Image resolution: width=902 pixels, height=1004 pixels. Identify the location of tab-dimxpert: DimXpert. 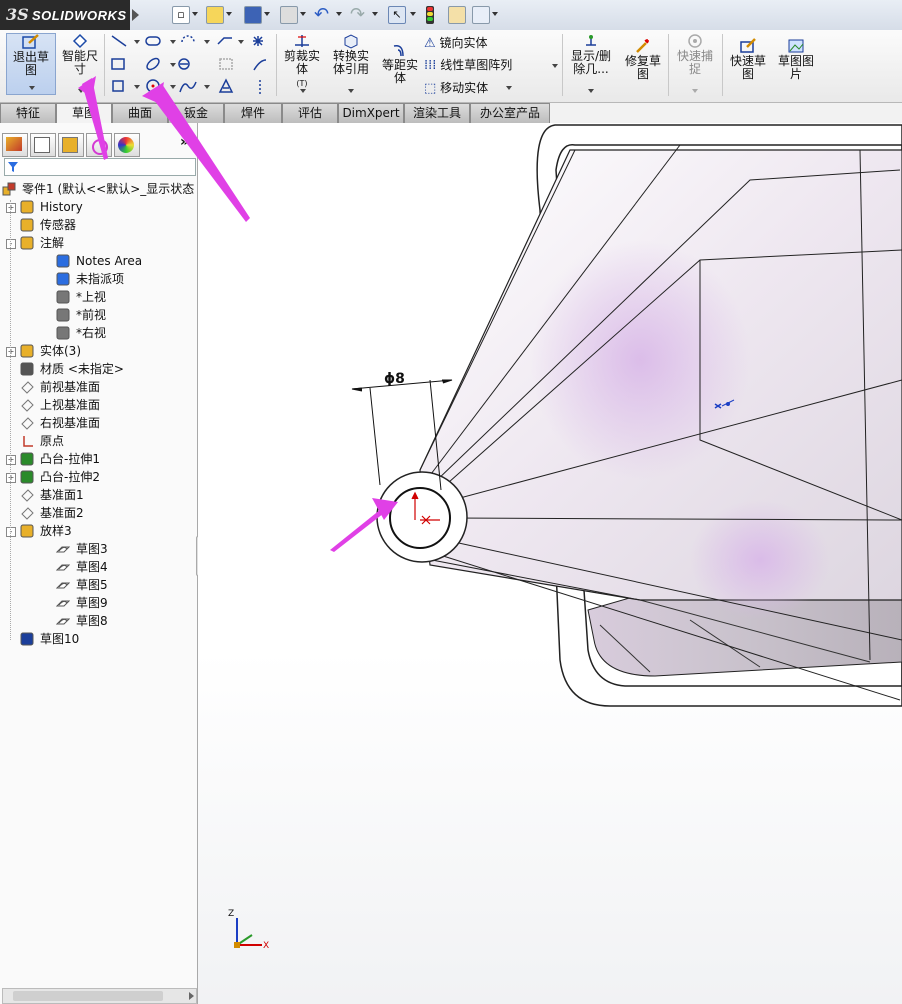
(371, 113).